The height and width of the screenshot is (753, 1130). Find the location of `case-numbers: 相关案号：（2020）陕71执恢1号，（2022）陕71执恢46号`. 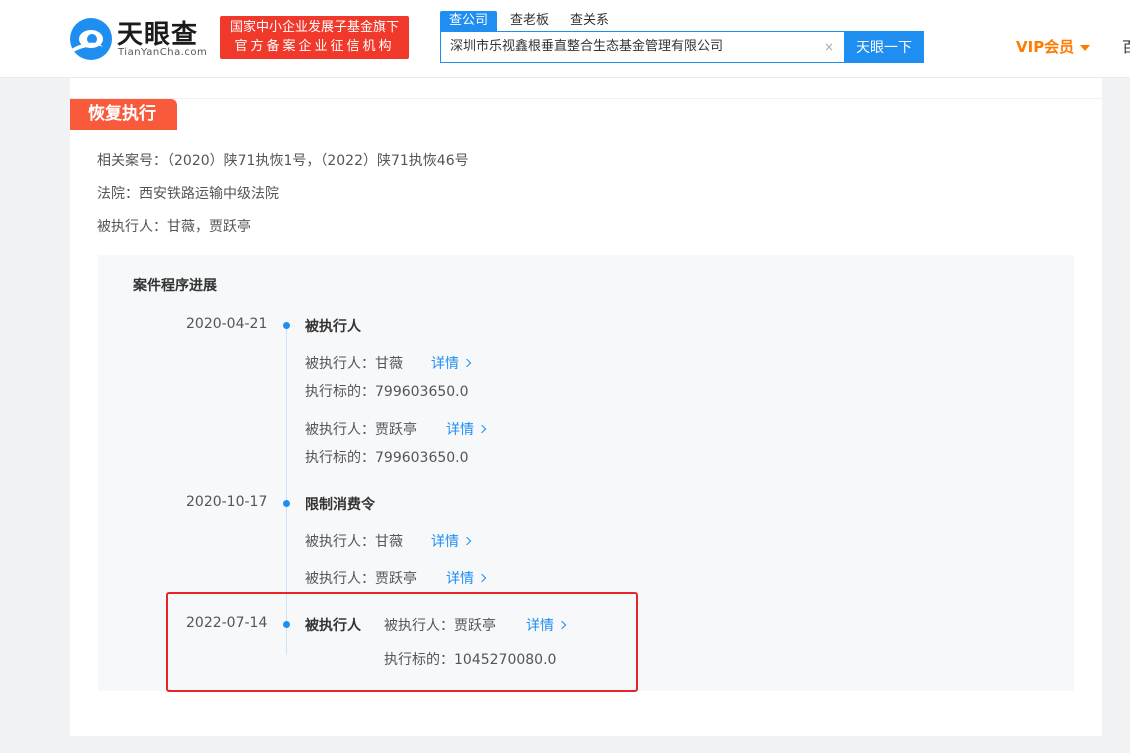

case-numbers: 相关案号：（2020）陕71执恢1号，（2022）陕71执恢46号 is located at coordinates (283, 161).